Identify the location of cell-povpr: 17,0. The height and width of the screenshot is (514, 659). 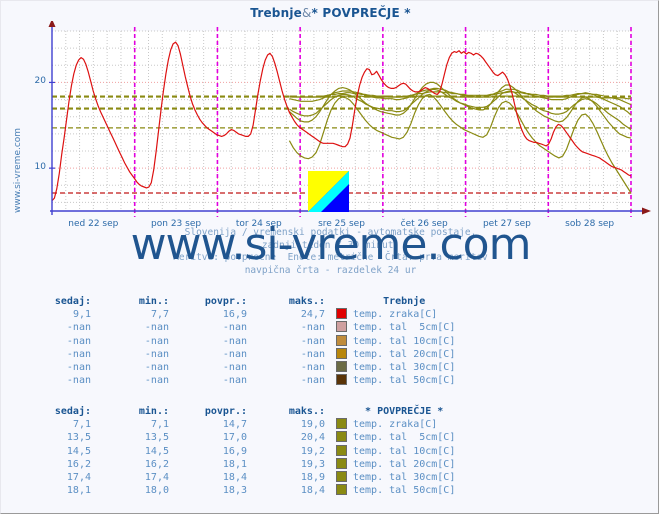
(234, 438).